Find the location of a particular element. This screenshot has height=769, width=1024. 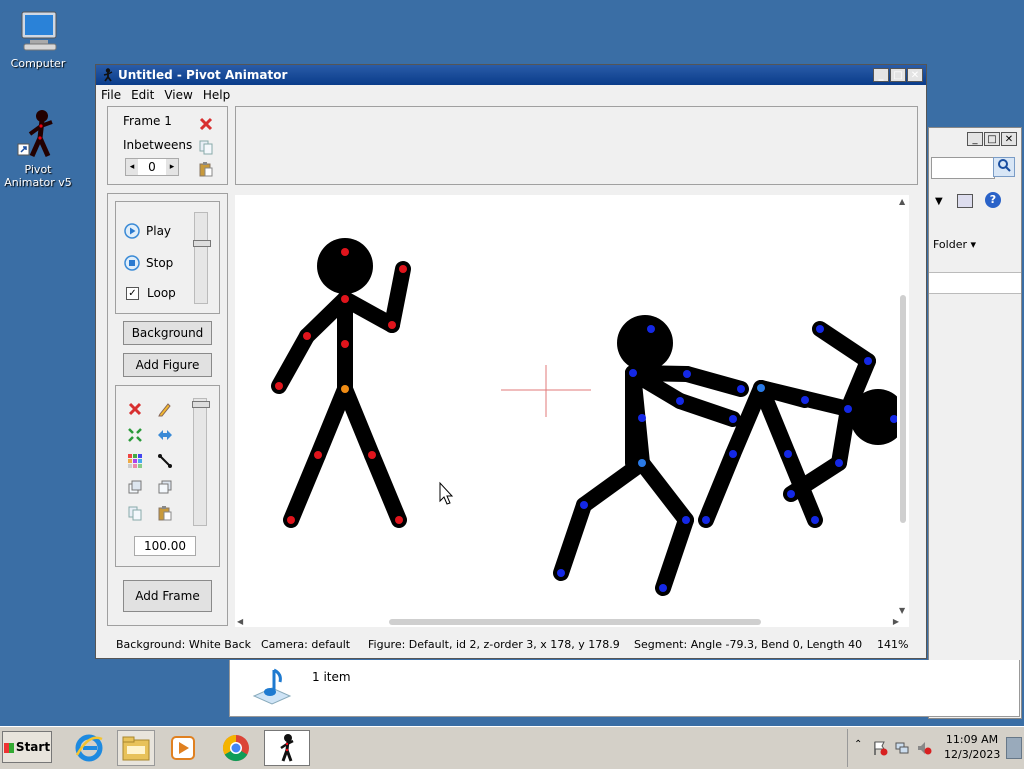

copy-frame-icon is located at coordinates (206, 147).